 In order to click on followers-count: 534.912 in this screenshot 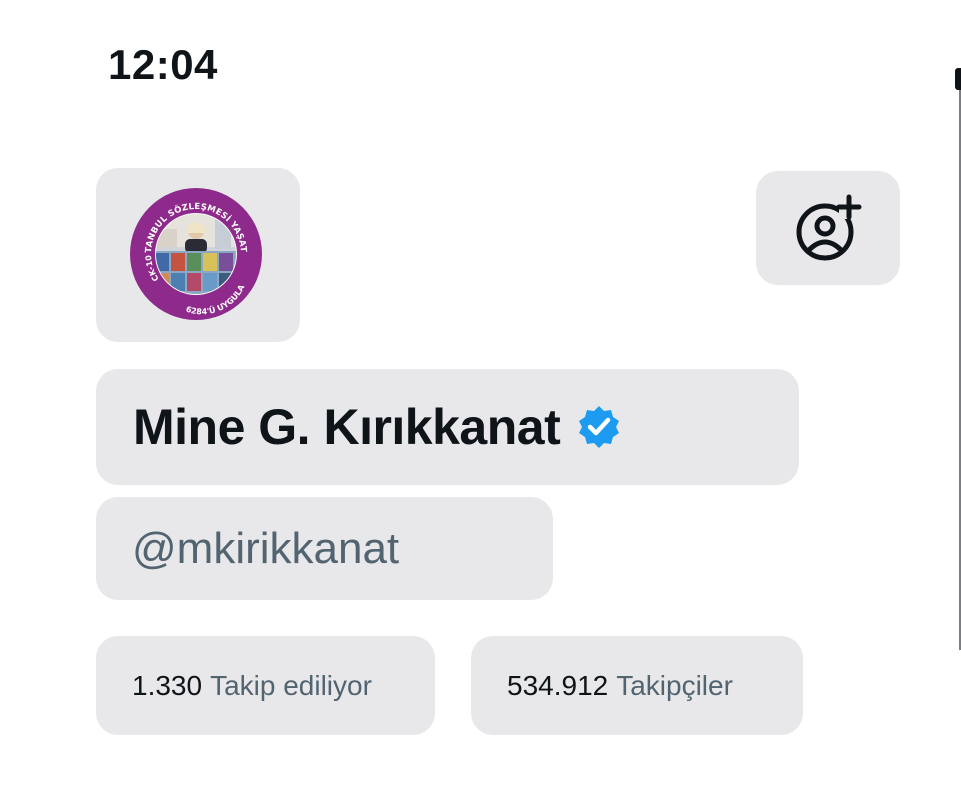, I will do `click(558, 685)`.